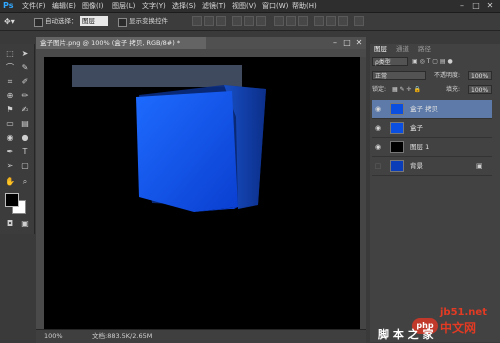 Image resolution: width=500 pixels, height=343 pixels. Describe the element at coordinates (10, 110) in the screenshot. I see `clone-stamp-icon: ⚑` at that location.